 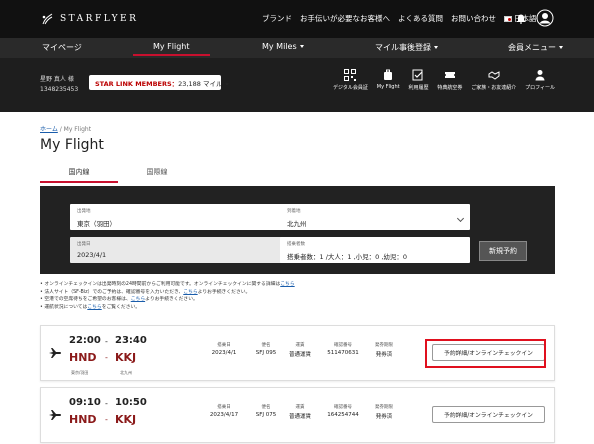 I want to click on nav-label: 会員メニュー, so click(x=532, y=47).